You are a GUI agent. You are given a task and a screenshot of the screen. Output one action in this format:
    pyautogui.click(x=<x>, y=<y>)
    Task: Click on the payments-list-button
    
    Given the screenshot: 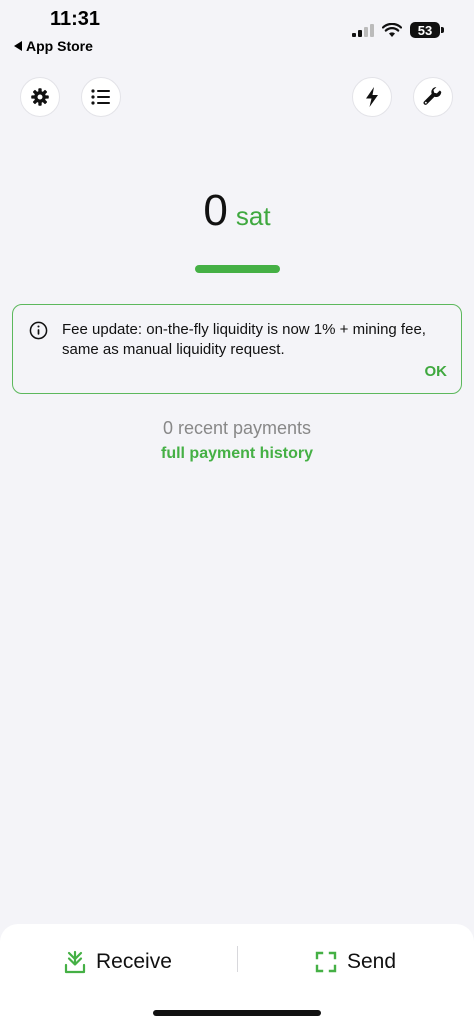 What is the action you would take?
    pyautogui.click(x=101, y=97)
    